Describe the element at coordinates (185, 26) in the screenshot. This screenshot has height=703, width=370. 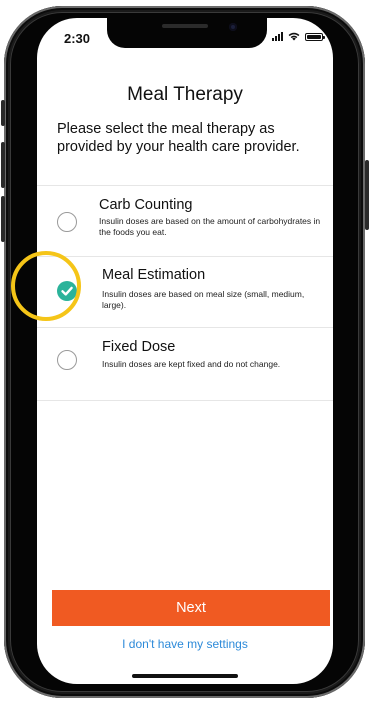
I see `speaker` at that location.